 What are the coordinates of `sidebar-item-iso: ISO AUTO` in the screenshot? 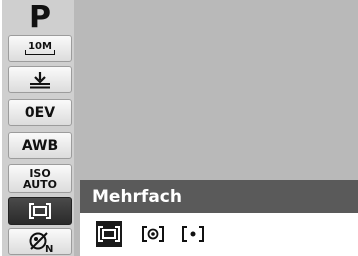 It's located at (40, 178).